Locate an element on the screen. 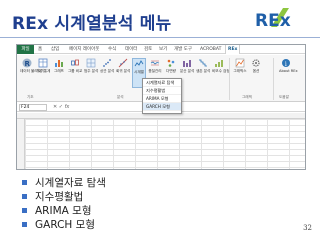  regression-icon is located at coordinates (123, 63).